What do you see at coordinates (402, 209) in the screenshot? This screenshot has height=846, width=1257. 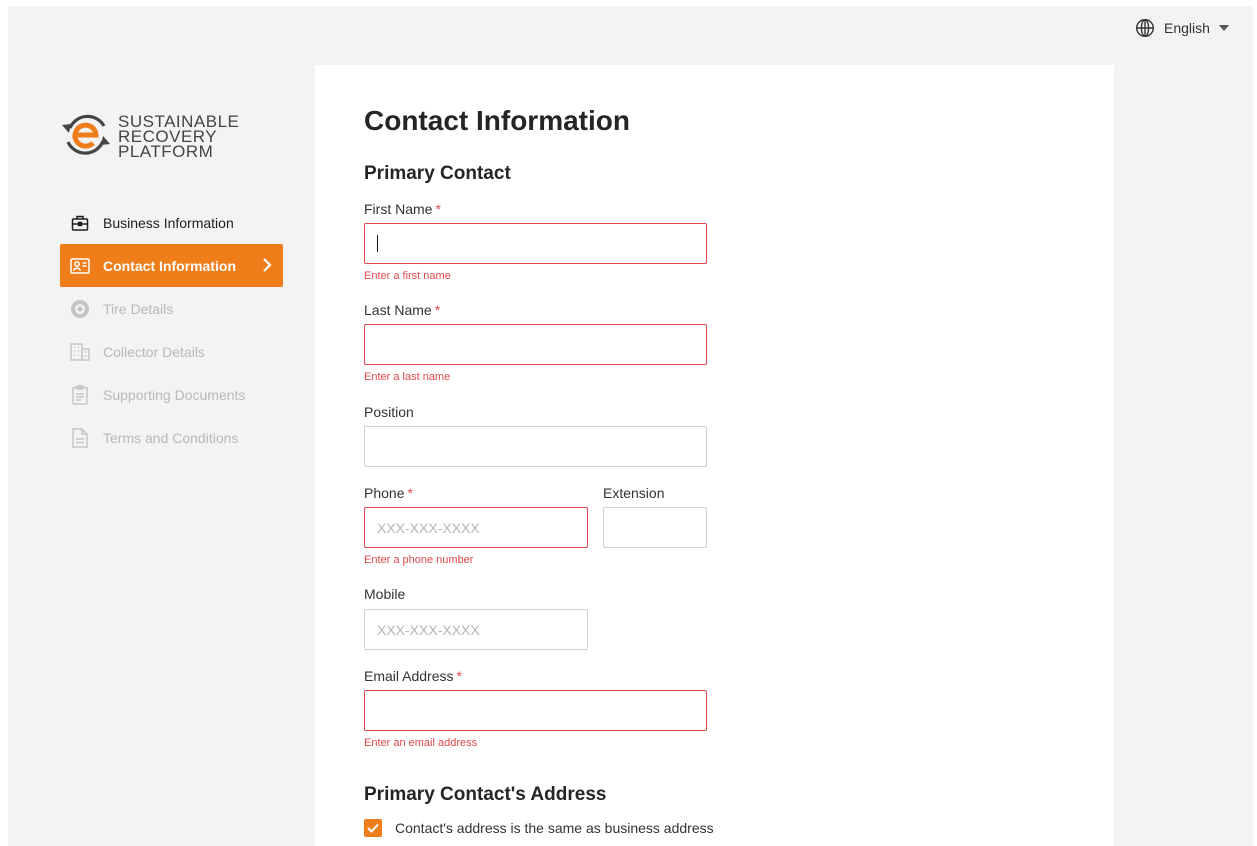 I see `first-name-label: First Name *` at bounding box center [402, 209].